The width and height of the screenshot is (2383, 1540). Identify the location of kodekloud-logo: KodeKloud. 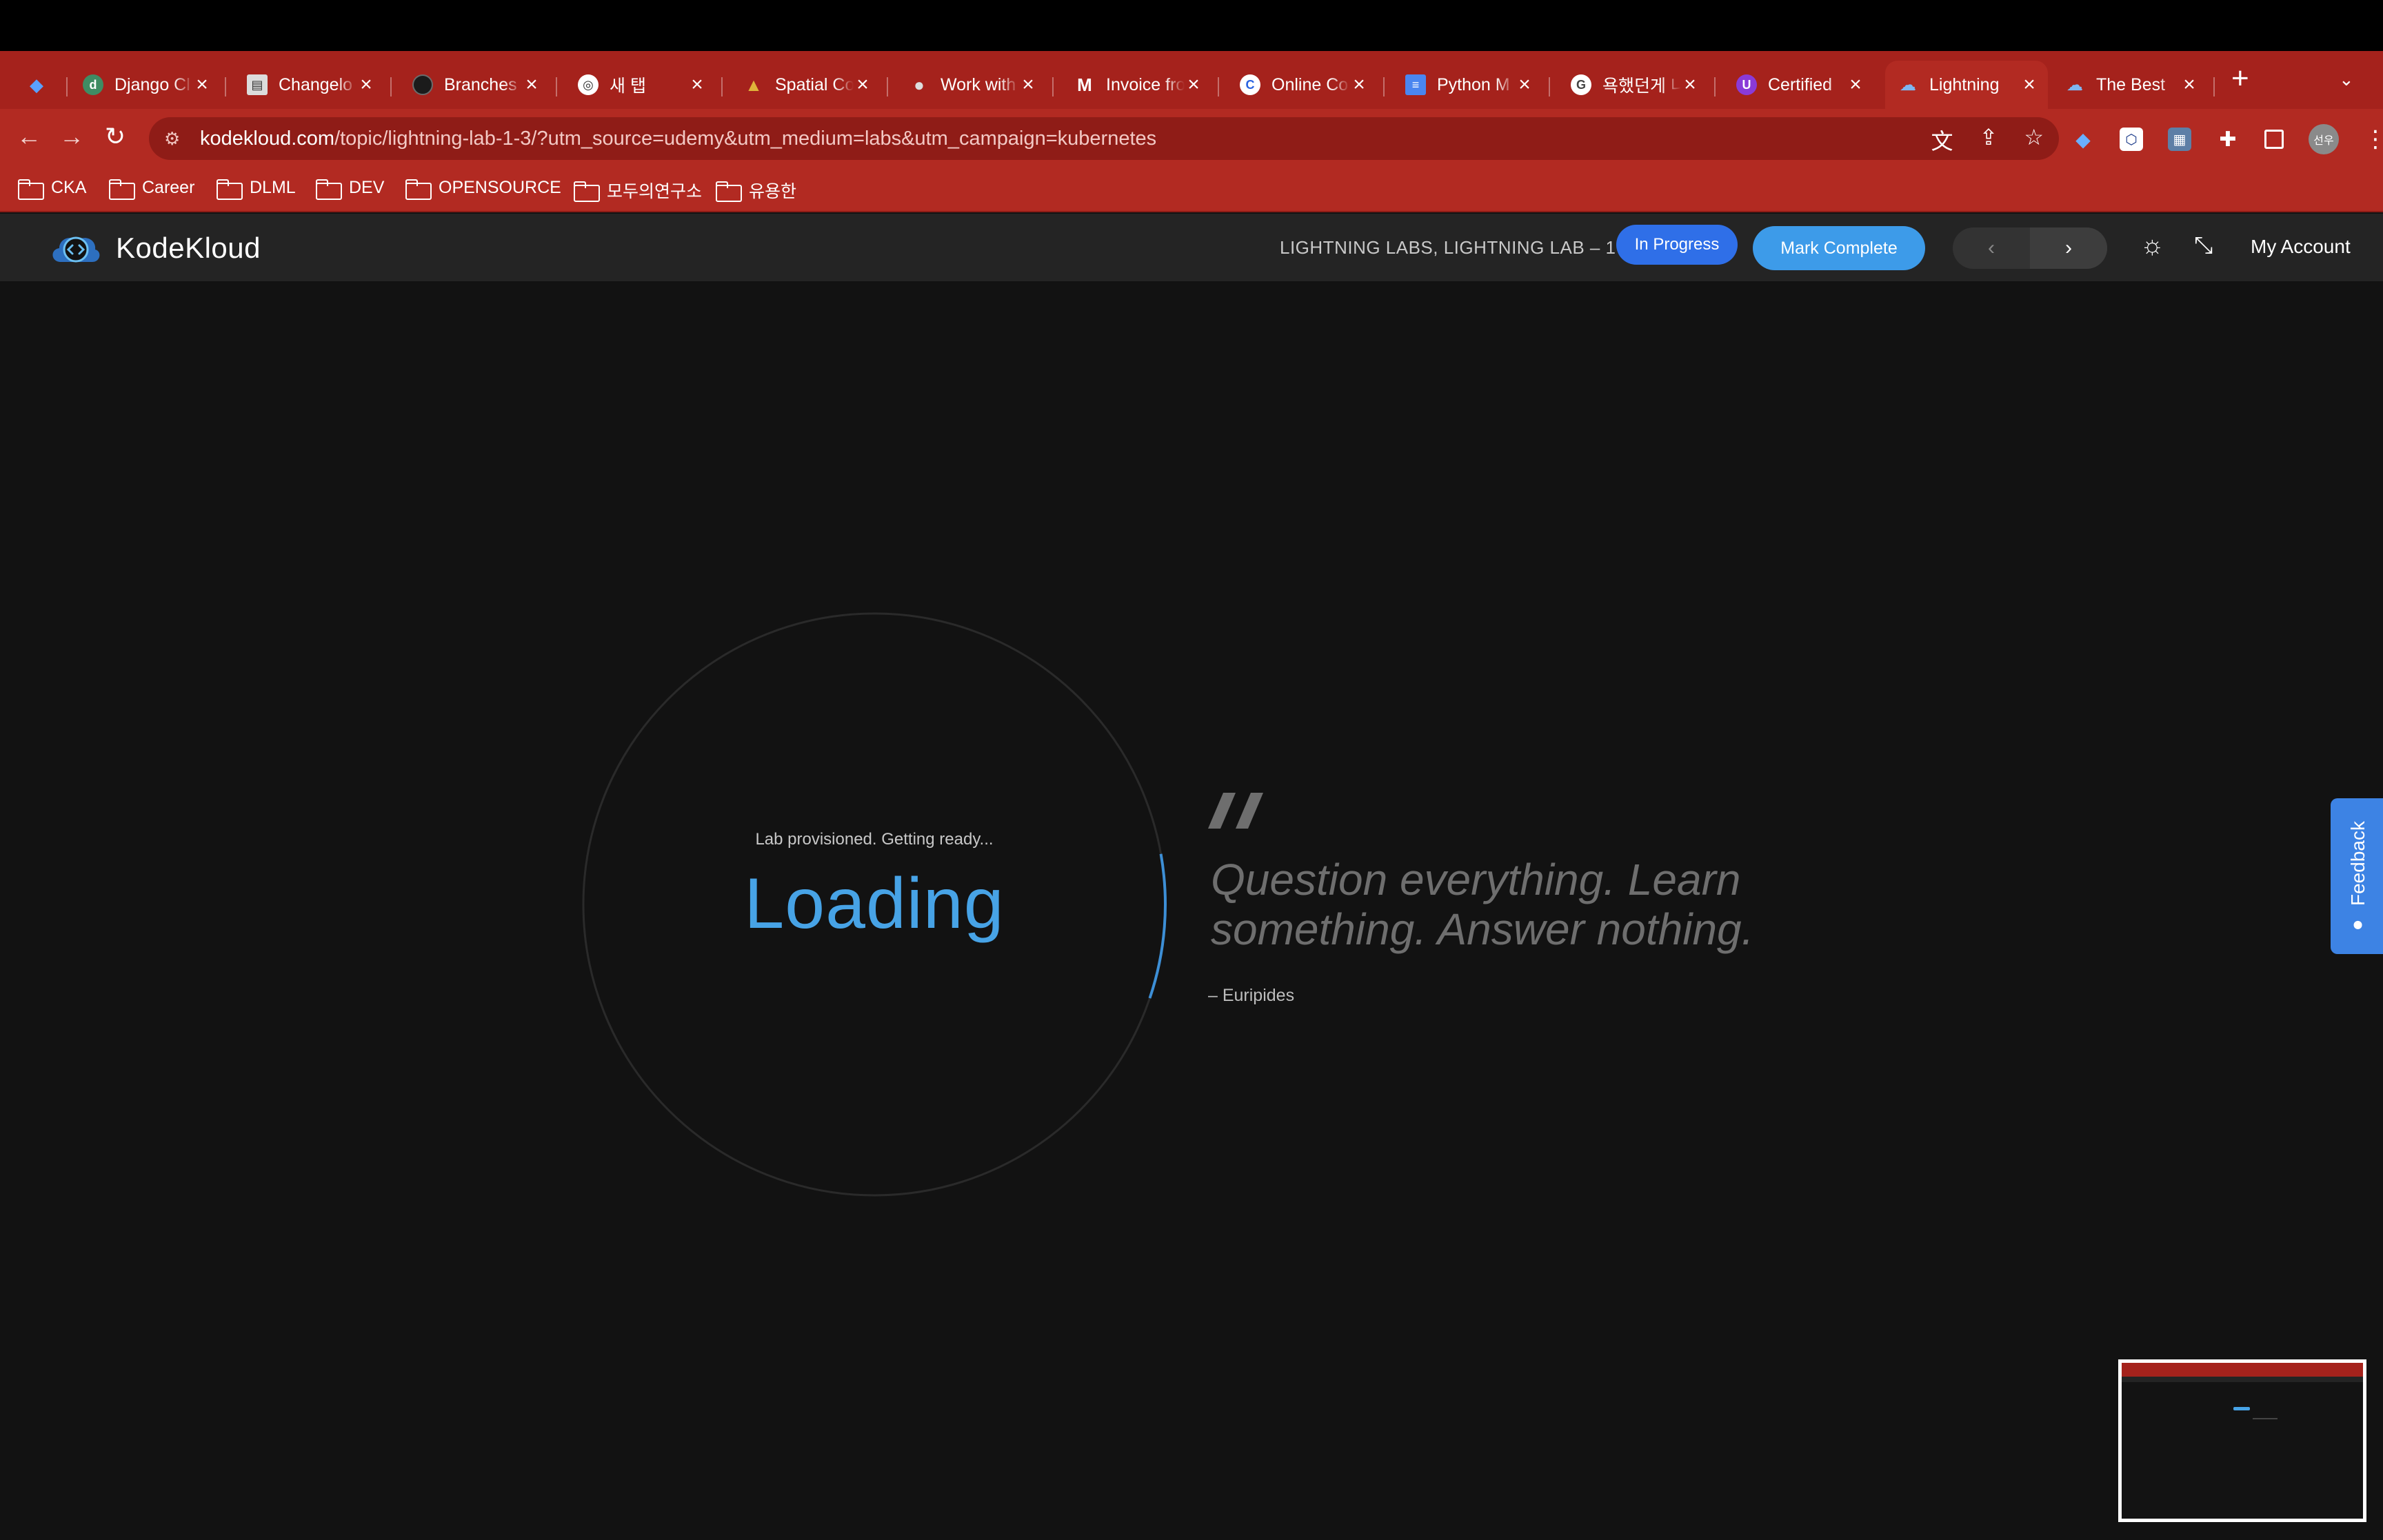
(154, 248).